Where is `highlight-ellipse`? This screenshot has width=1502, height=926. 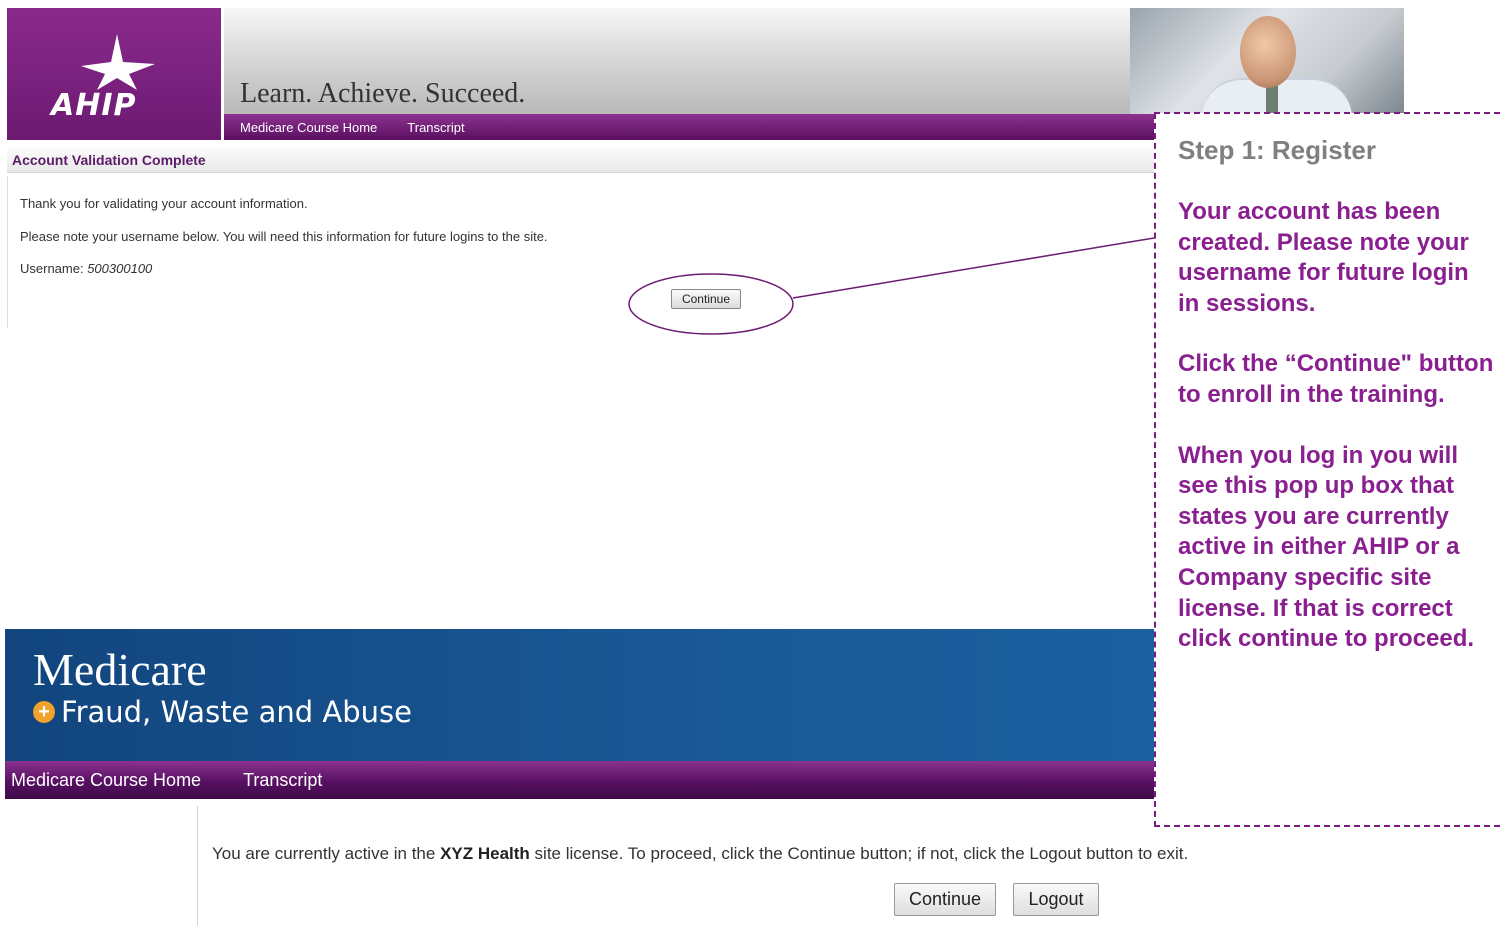 highlight-ellipse is located at coordinates (711, 304).